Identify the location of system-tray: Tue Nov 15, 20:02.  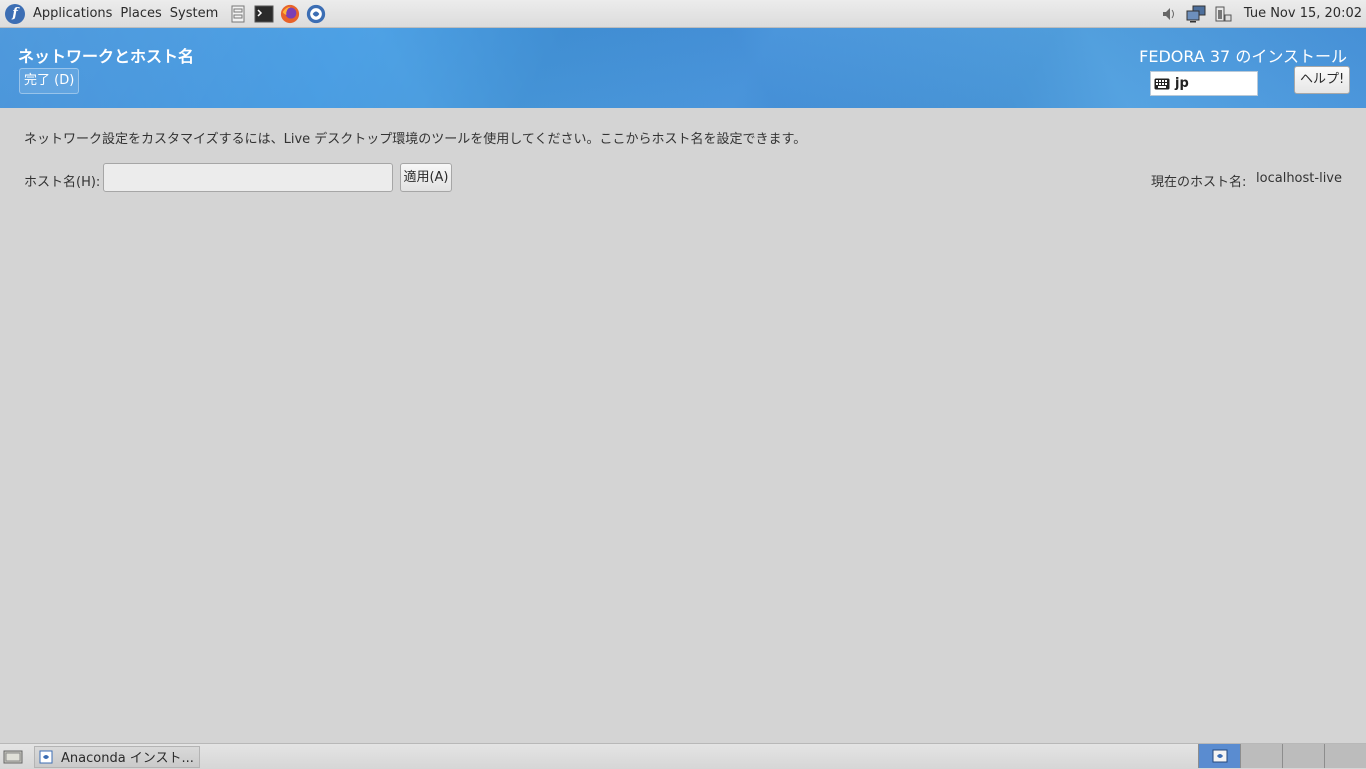
(1259, 13).